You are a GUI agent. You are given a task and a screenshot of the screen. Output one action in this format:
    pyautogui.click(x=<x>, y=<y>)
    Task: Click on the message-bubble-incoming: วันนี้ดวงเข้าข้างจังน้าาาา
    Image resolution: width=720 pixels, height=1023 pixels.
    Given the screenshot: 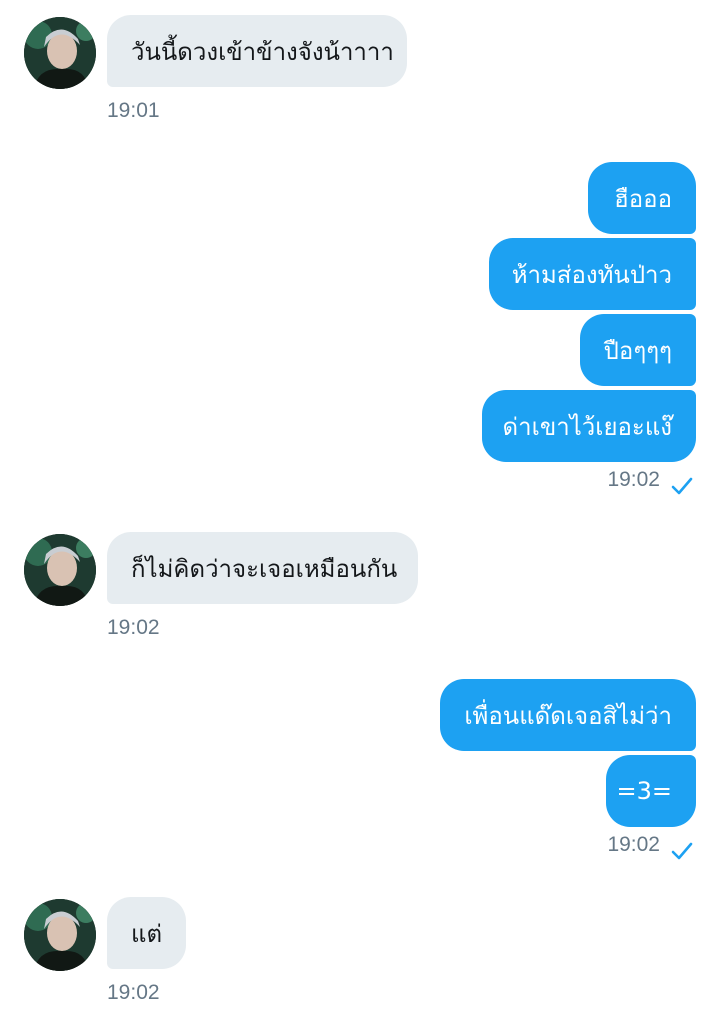 What is the action you would take?
    pyautogui.click(x=257, y=51)
    